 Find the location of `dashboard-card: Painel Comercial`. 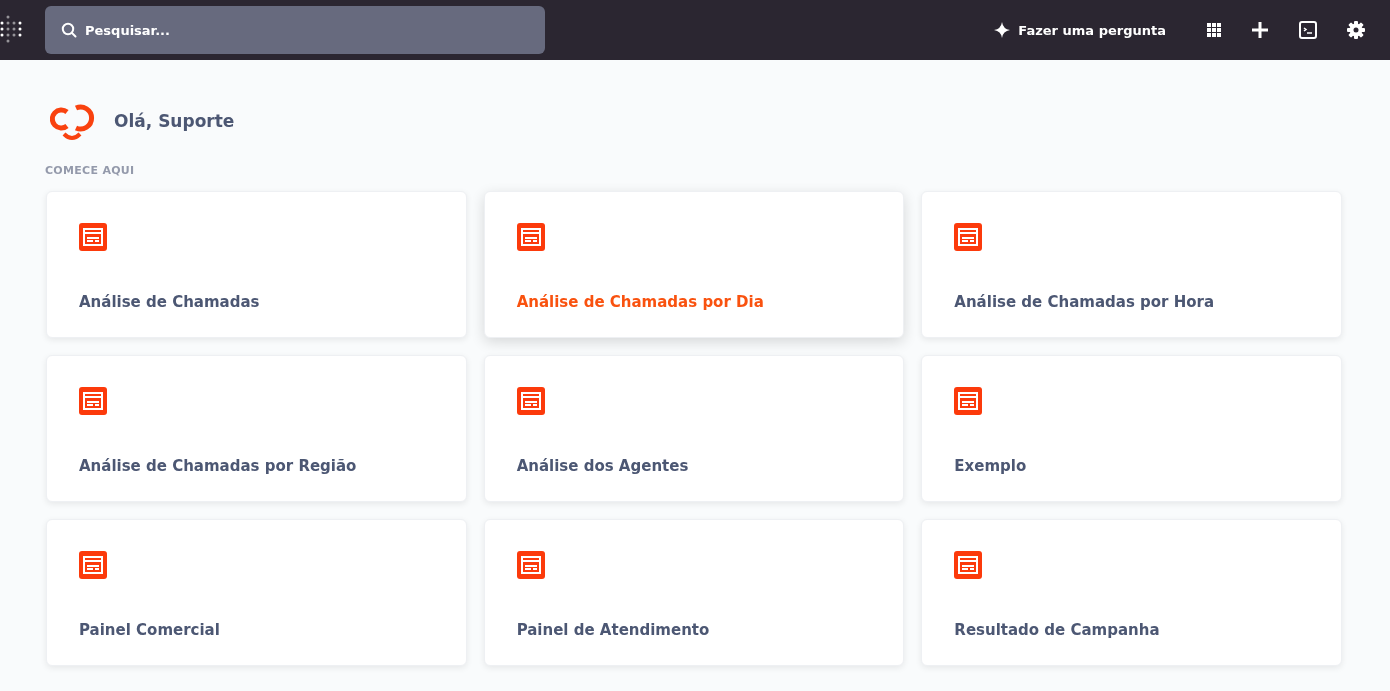

dashboard-card: Painel Comercial is located at coordinates (256, 592).